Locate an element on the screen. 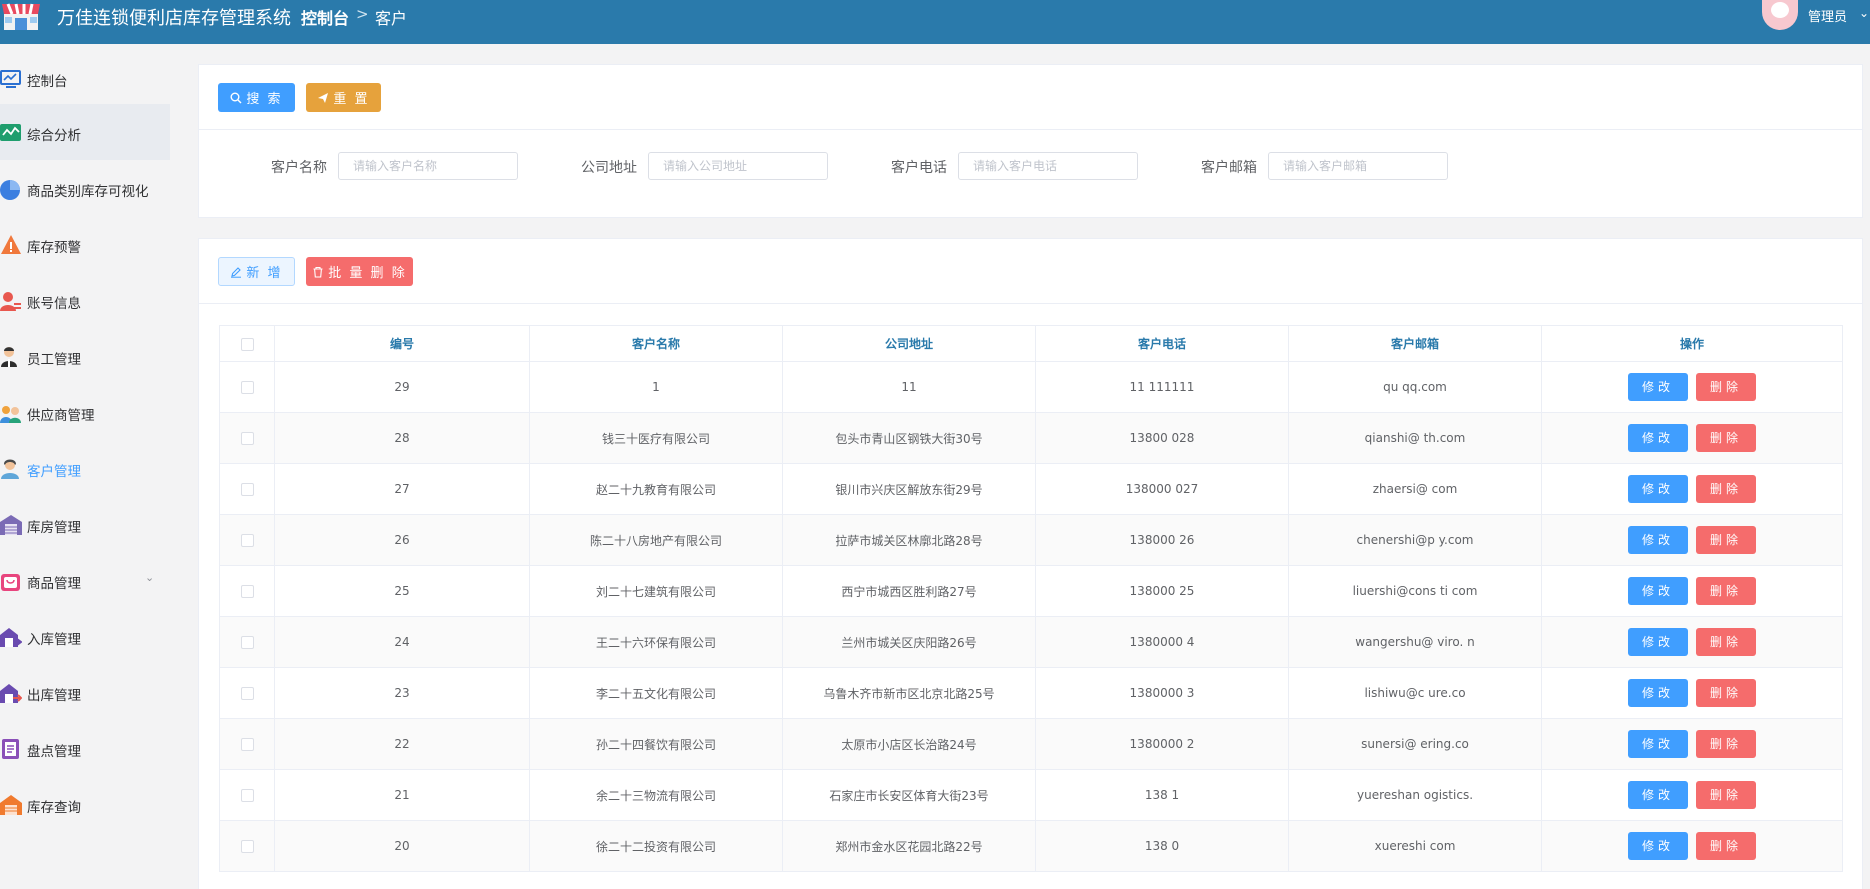  sidebar-item-warehouse: 库房管理 is located at coordinates (85, 524).